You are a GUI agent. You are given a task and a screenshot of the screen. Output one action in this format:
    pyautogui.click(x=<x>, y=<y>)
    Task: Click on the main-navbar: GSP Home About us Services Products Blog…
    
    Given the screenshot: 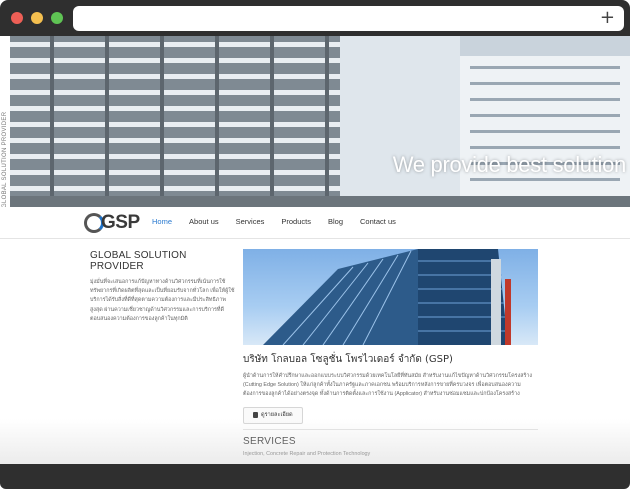 What is the action you would take?
    pyautogui.click(x=315, y=223)
    